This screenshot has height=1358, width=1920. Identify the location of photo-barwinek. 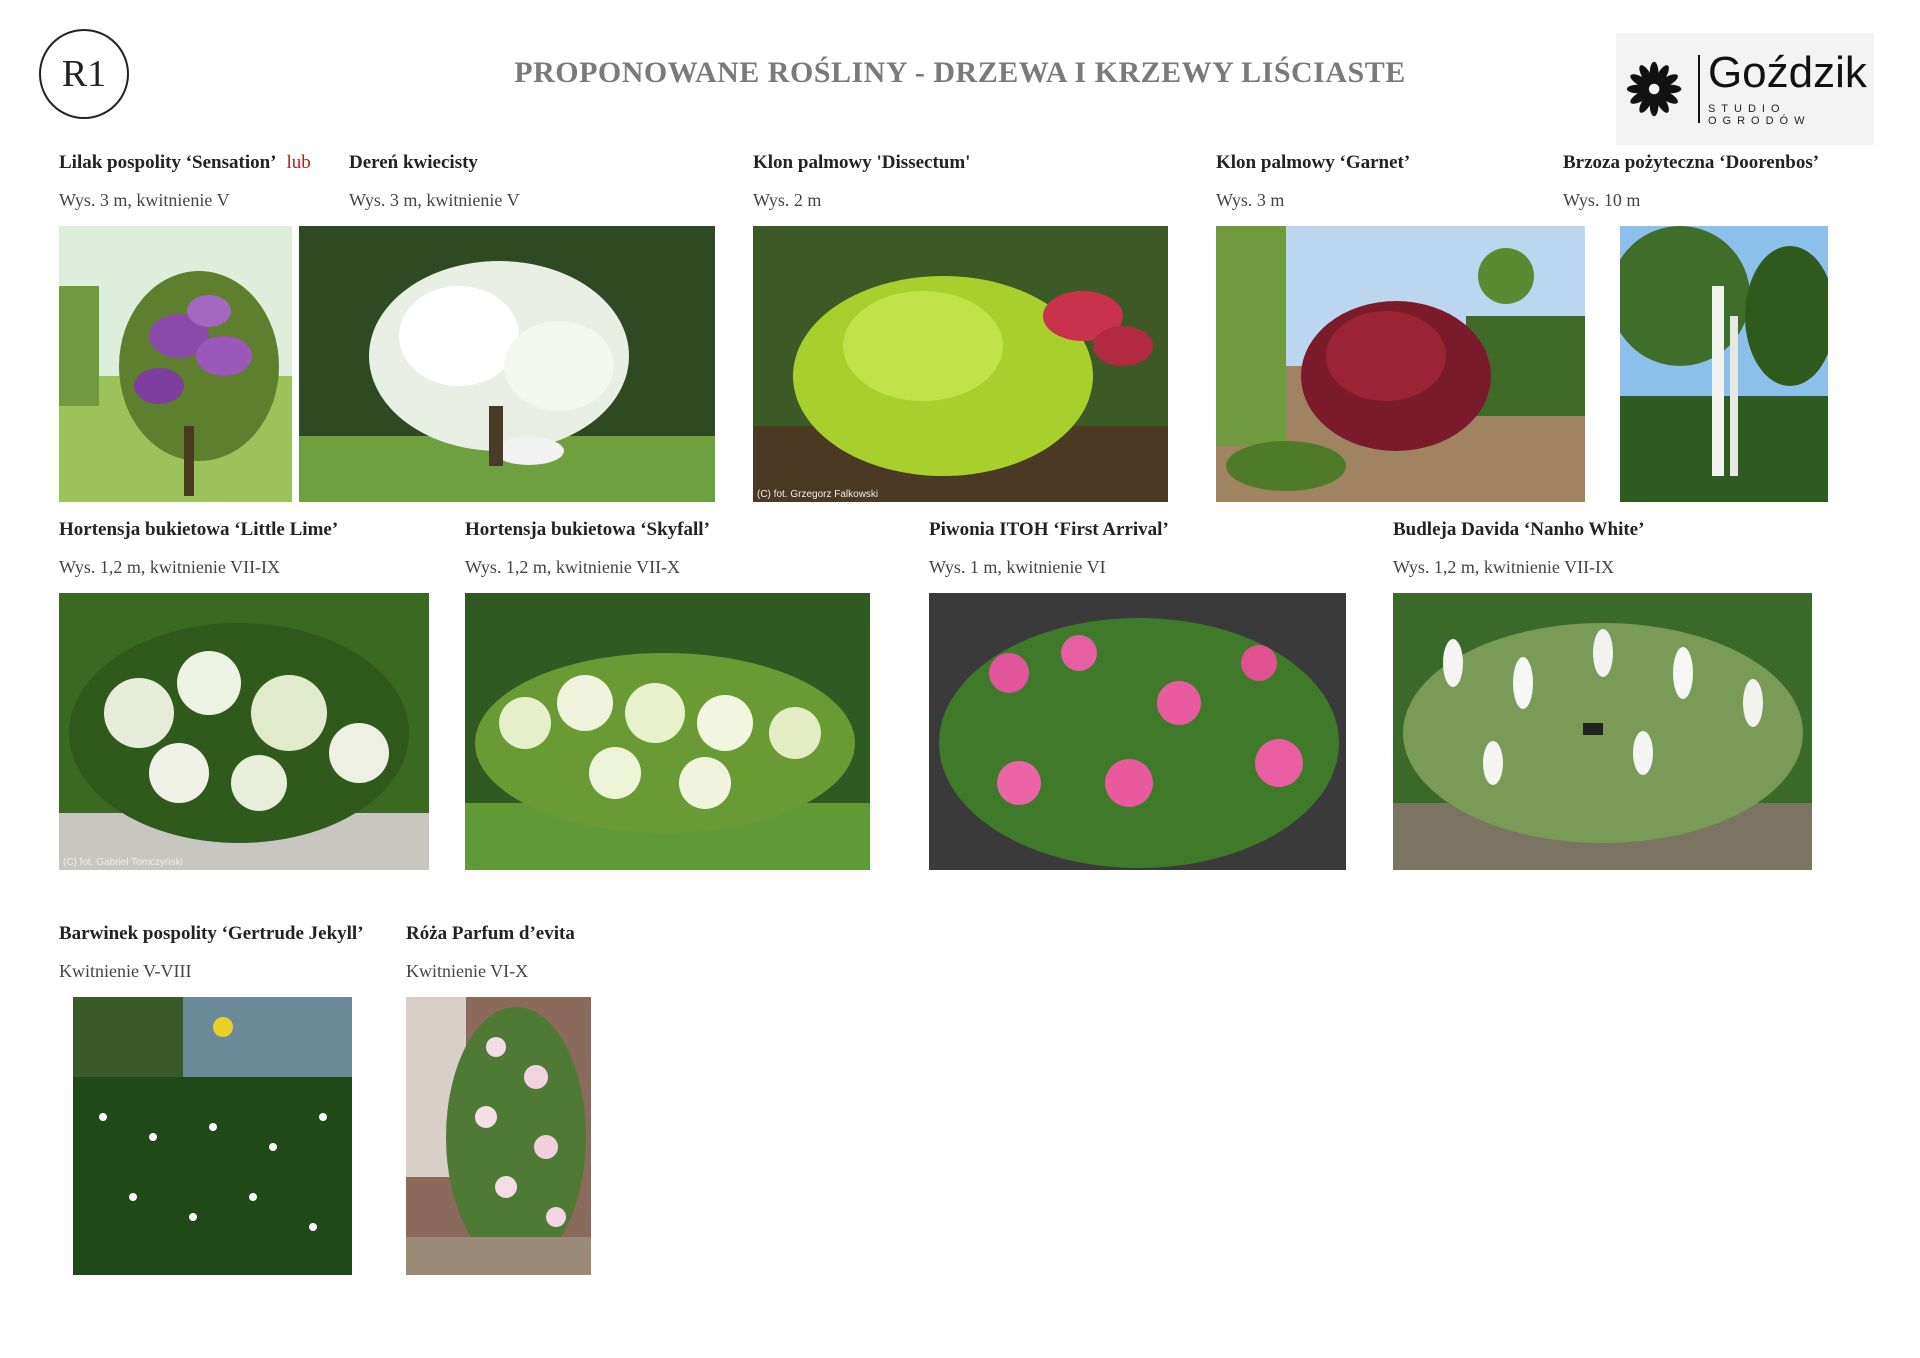
(212, 1136).